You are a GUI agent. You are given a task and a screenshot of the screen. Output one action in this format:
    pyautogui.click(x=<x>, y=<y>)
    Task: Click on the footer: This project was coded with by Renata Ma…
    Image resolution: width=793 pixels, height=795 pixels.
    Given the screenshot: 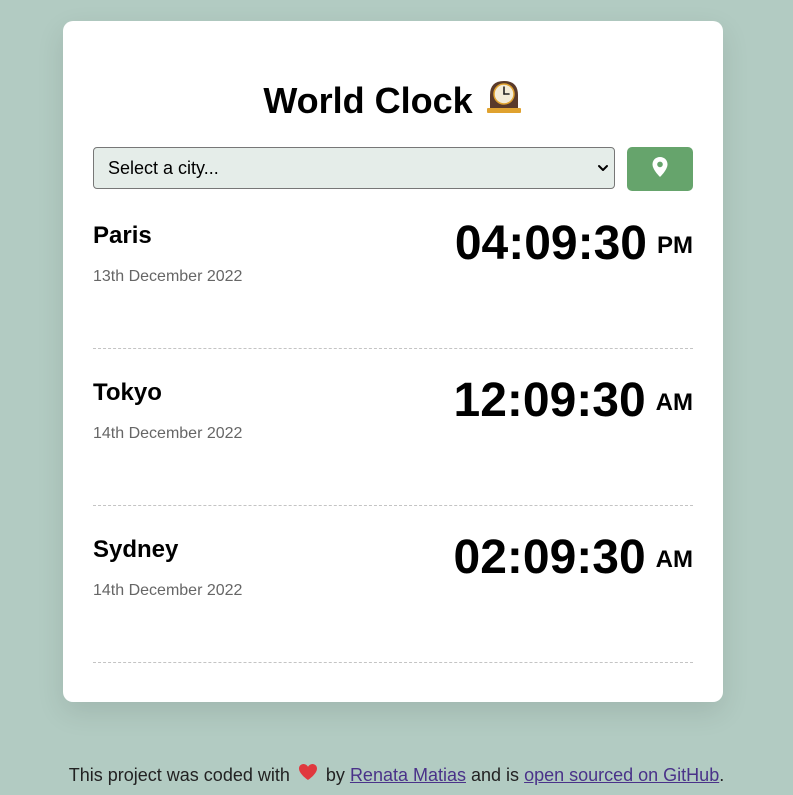 What is the action you would take?
    pyautogui.click(x=396, y=775)
    